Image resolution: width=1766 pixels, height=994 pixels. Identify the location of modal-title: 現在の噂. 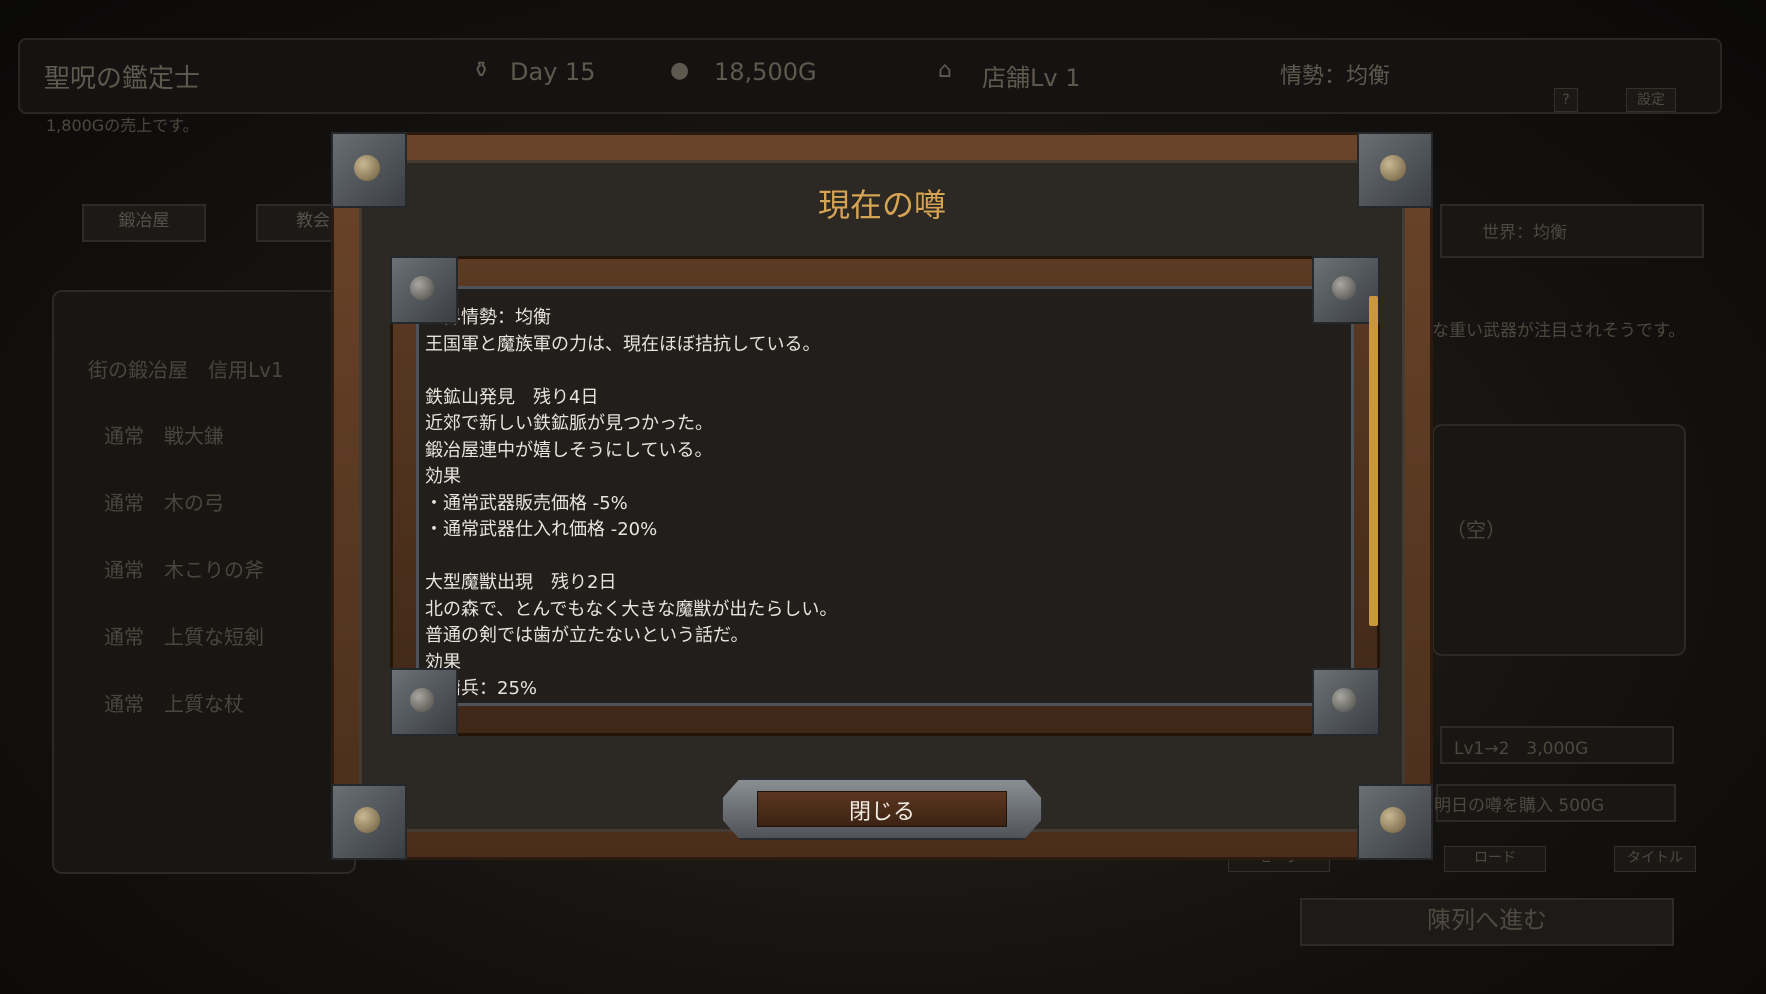
(881, 205).